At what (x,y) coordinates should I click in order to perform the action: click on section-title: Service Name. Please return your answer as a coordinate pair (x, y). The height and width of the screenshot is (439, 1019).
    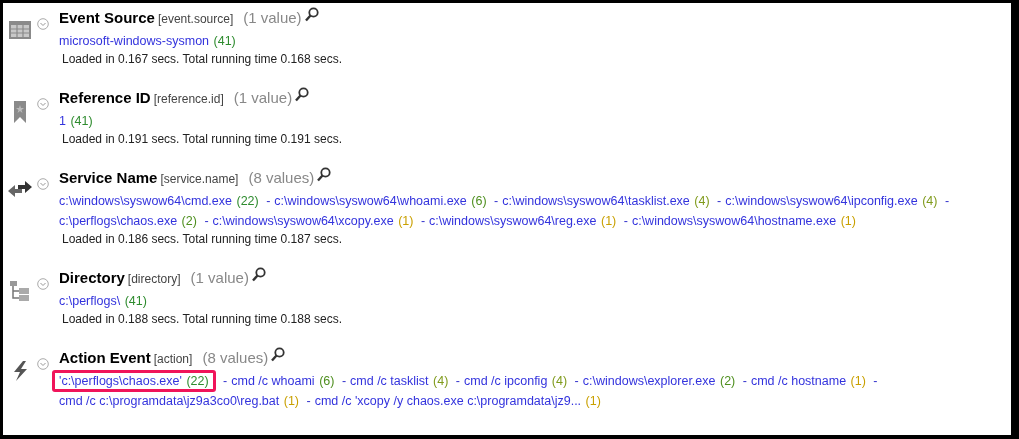
    Looking at the image, I should click on (108, 178).